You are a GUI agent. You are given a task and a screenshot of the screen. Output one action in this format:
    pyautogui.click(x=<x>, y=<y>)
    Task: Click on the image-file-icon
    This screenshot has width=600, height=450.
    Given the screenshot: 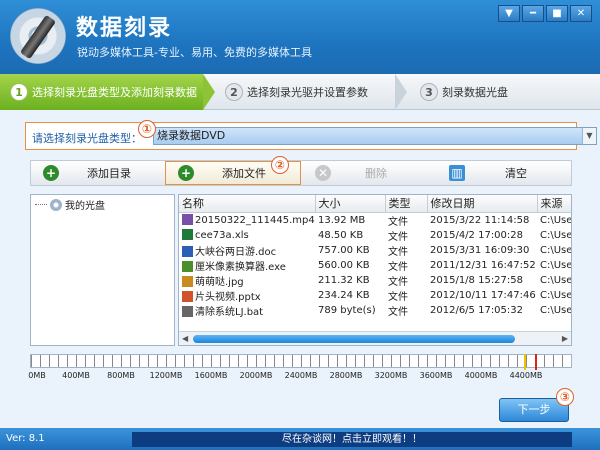 What is the action you would take?
    pyautogui.click(x=187, y=281)
    